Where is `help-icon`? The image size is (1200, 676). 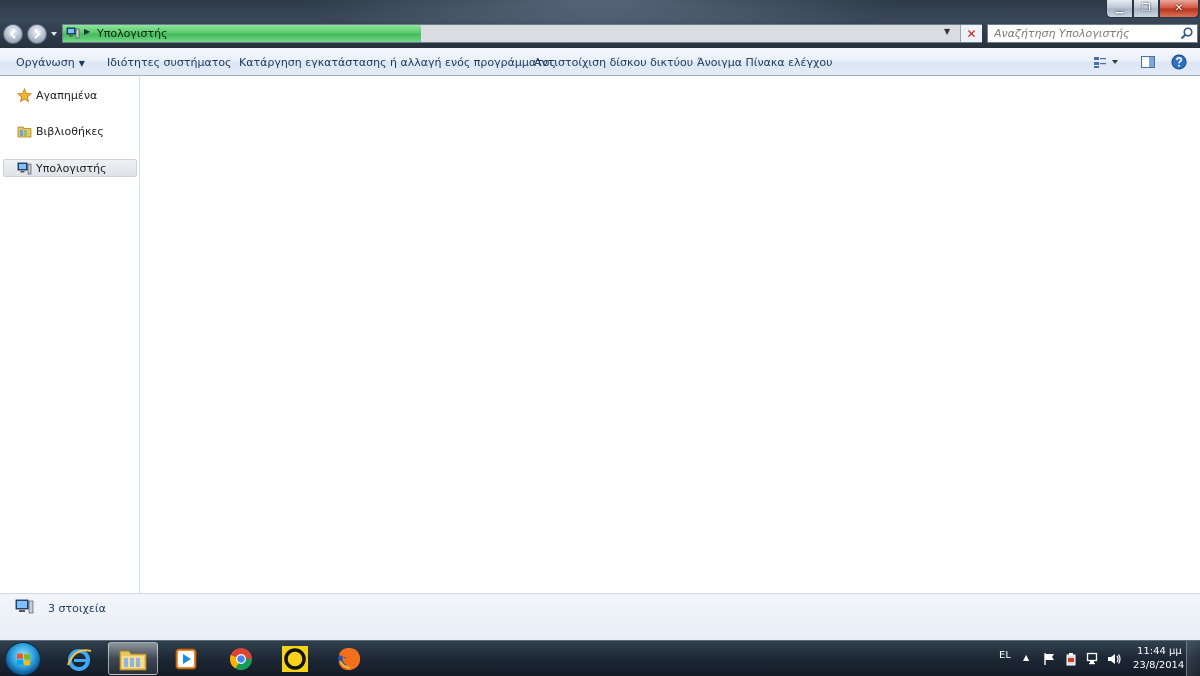
help-icon is located at coordinates (1179, 62).